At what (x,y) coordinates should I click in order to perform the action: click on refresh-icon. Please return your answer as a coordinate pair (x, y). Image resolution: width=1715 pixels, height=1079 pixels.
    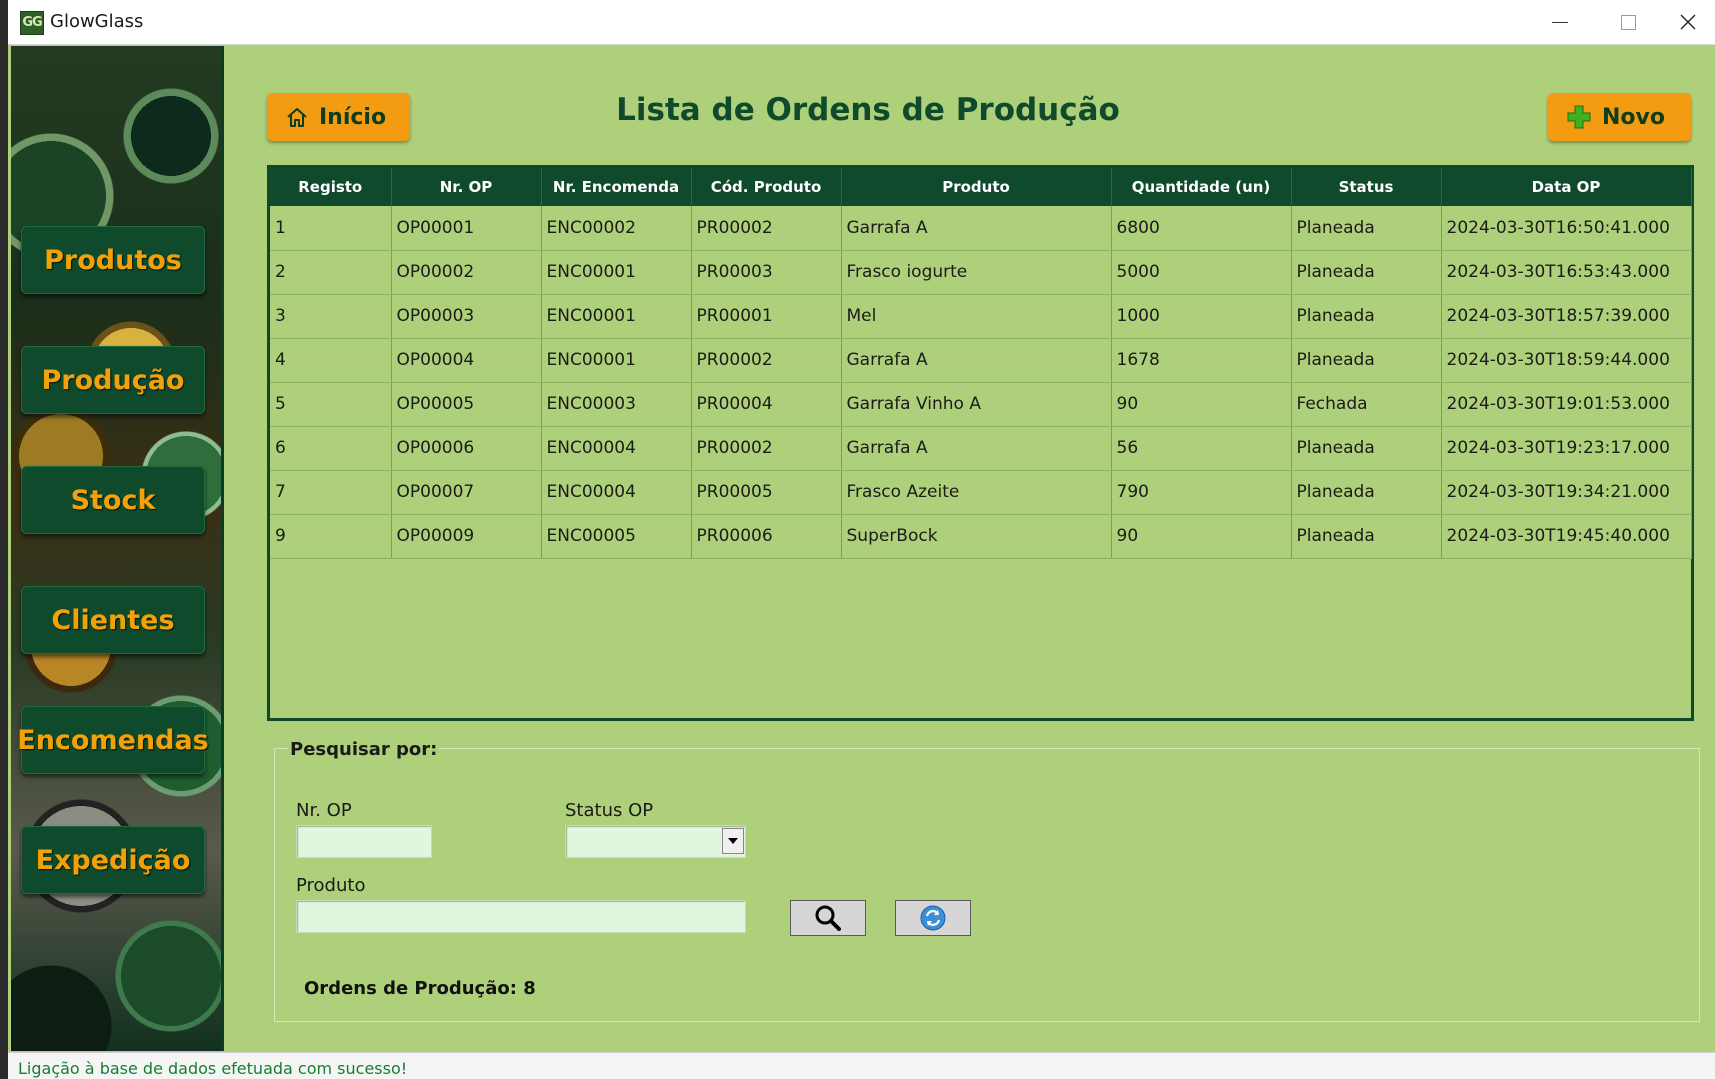
    Looking at the image, I should click on (933, 918).